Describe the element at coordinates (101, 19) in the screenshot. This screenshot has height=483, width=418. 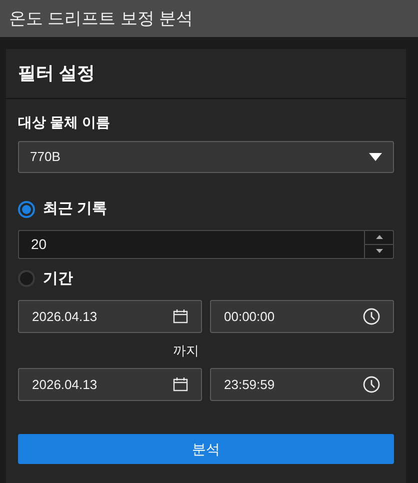
I see `window-title: 온도 드리프트 보정 분석` at that location.